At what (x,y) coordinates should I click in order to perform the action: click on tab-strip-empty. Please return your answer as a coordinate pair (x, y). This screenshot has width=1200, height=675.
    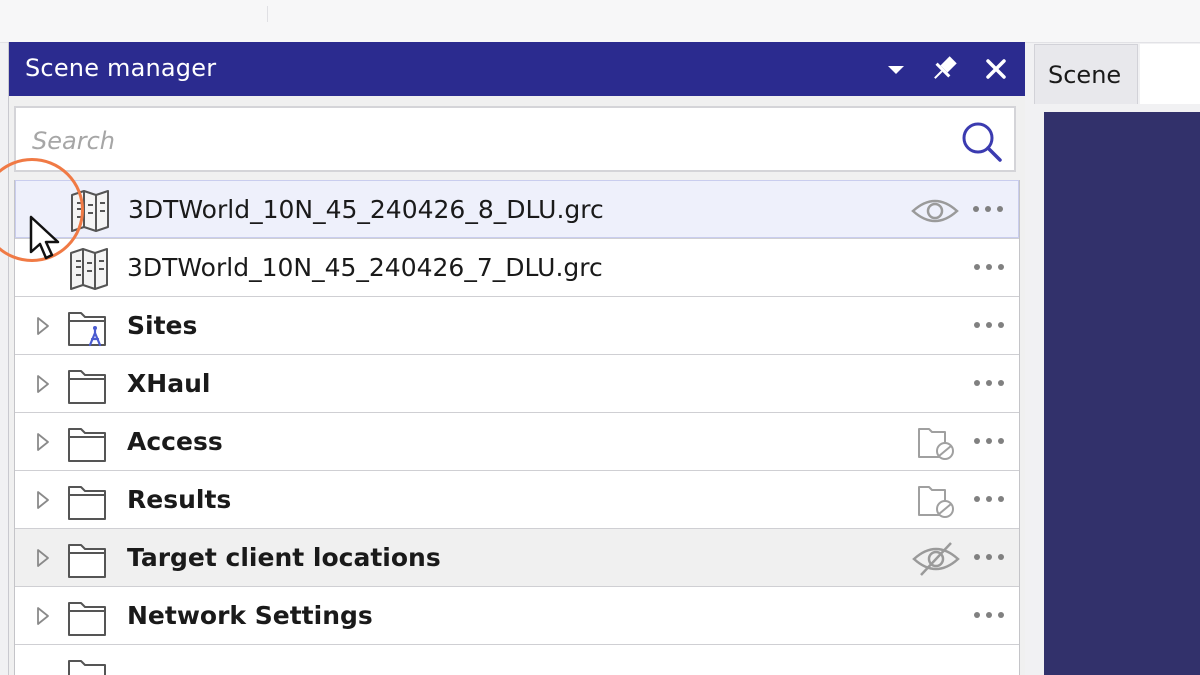
    Looking at the image, I should click on (1170, 74).